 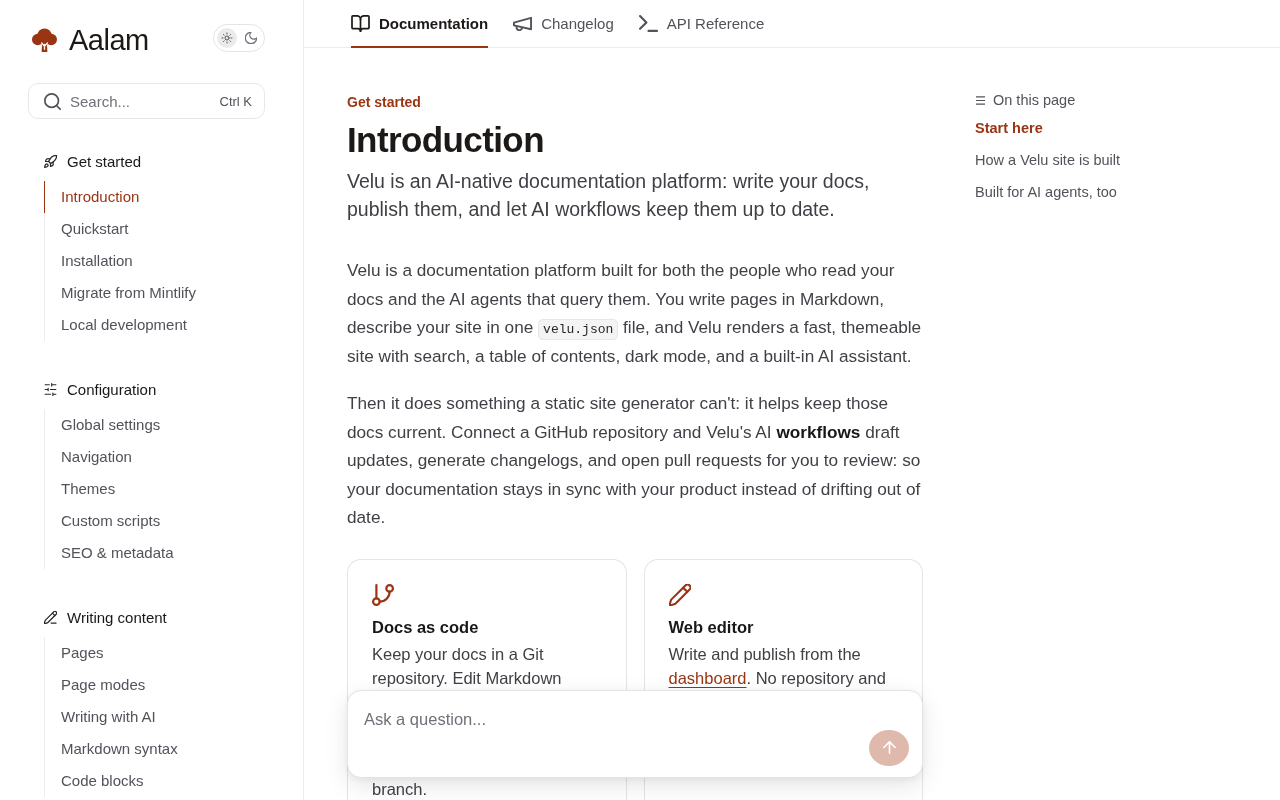 I want to click on shortcut-hint: Ctrl K, so click(x=235, y=101).